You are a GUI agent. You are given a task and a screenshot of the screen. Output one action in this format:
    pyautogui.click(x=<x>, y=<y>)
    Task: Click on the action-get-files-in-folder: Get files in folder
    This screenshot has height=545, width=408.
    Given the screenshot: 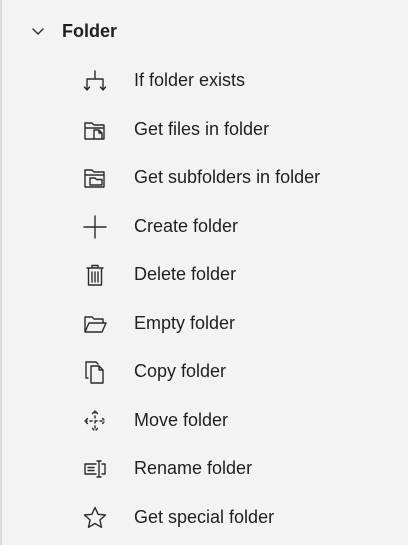 What is the action you would take?
    pyautogui.click(x=204, y=129)
    